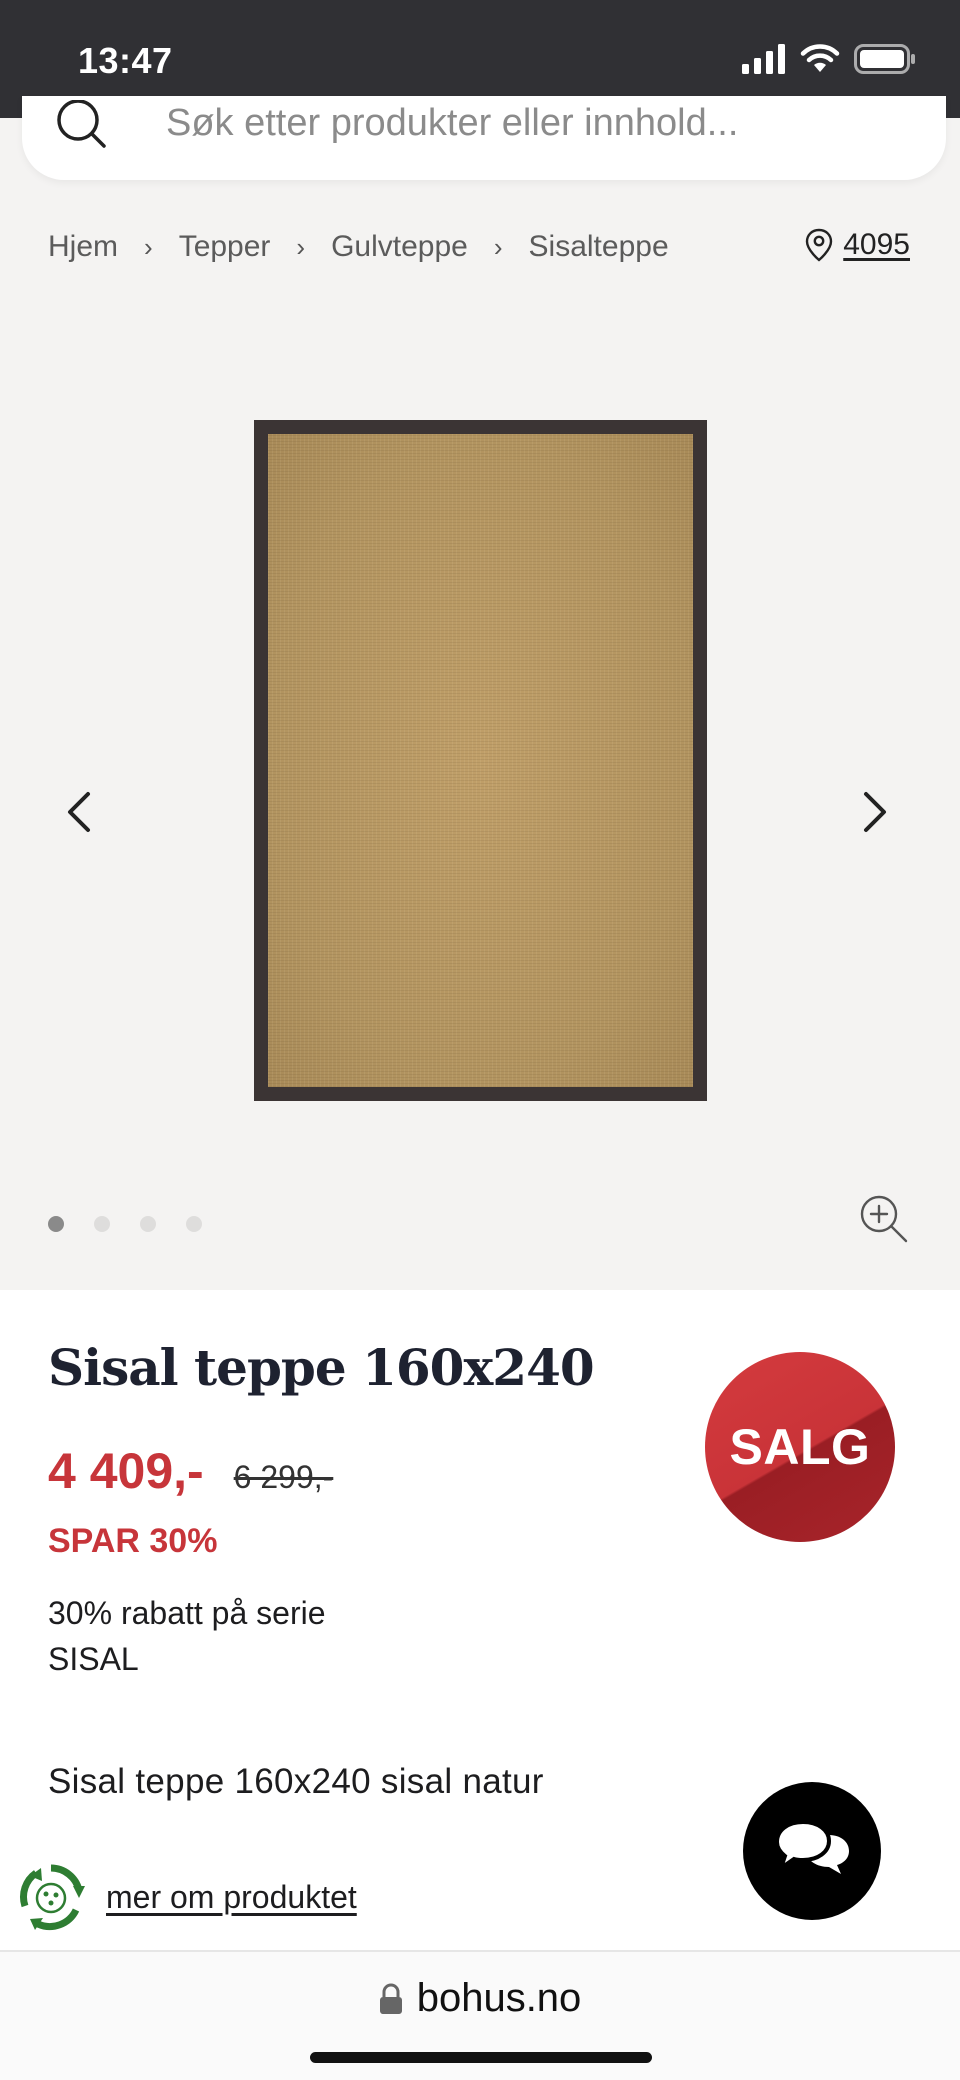  What do you see at coordinates (763, 59) in the screenshot?
I see `signal-icon` at bounding box center [763, 59].